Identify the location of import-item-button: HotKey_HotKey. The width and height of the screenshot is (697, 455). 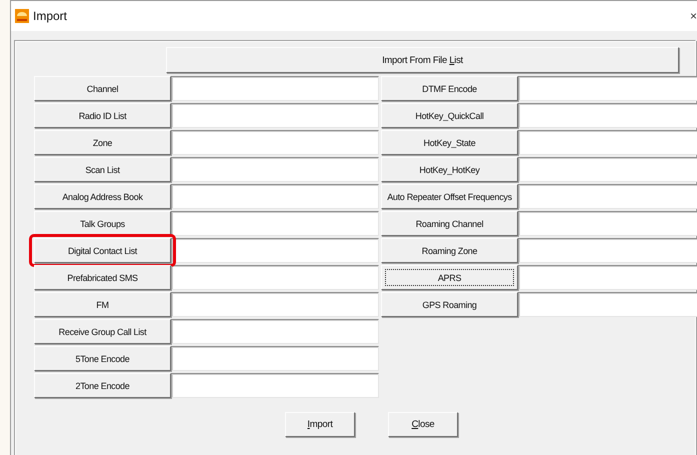
(449, 169).